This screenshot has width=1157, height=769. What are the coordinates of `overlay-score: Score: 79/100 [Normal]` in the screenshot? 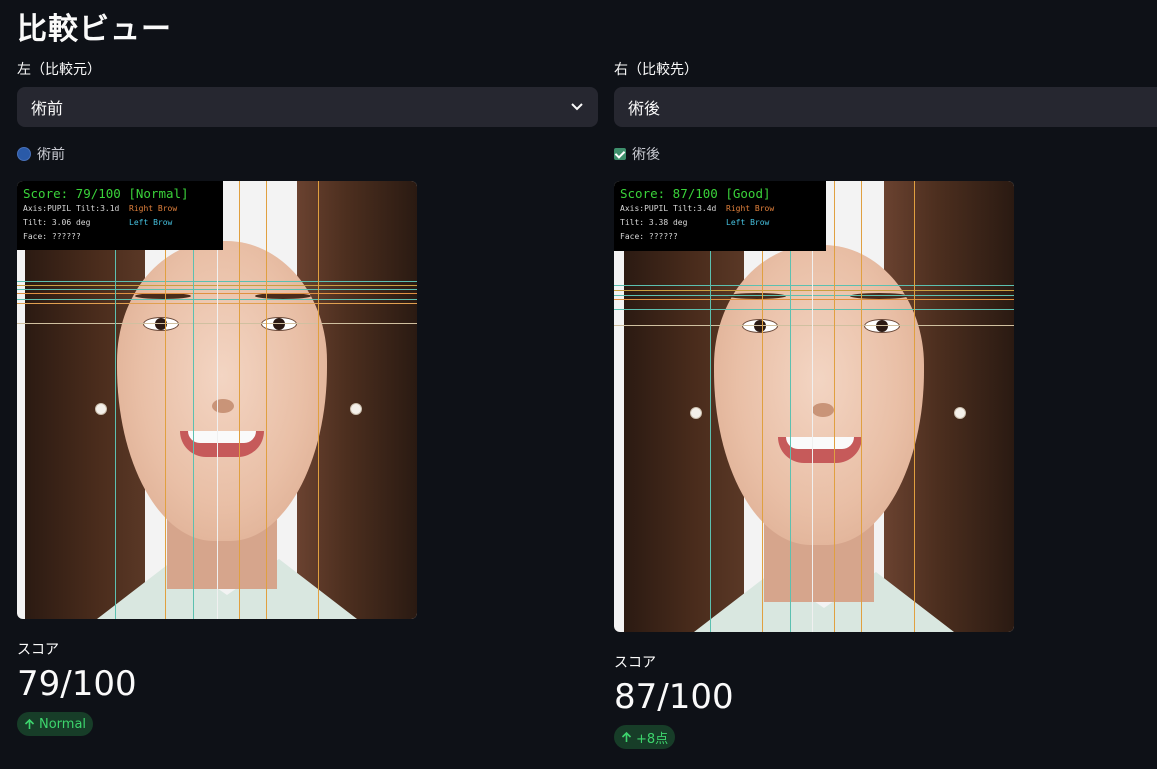 It's located at (106, 193).